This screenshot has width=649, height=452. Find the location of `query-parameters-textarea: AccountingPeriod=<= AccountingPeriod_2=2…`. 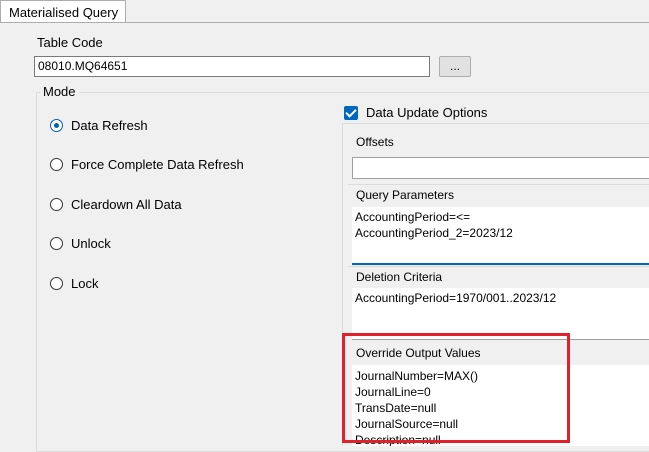

query-parameters-textarea: AccountingPeriod=<= AccountingPeriod_2=2… is located at coordinates (500, 236).